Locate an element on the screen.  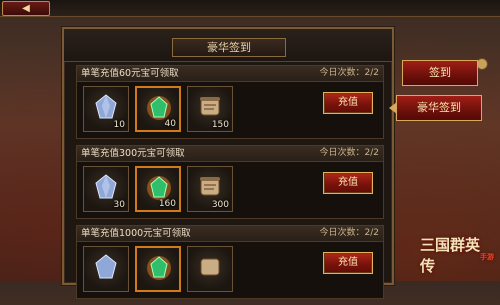
card-header: 单笔充值300元宝可领取 今日次数：2/2 is located at coordinates (230, 154).